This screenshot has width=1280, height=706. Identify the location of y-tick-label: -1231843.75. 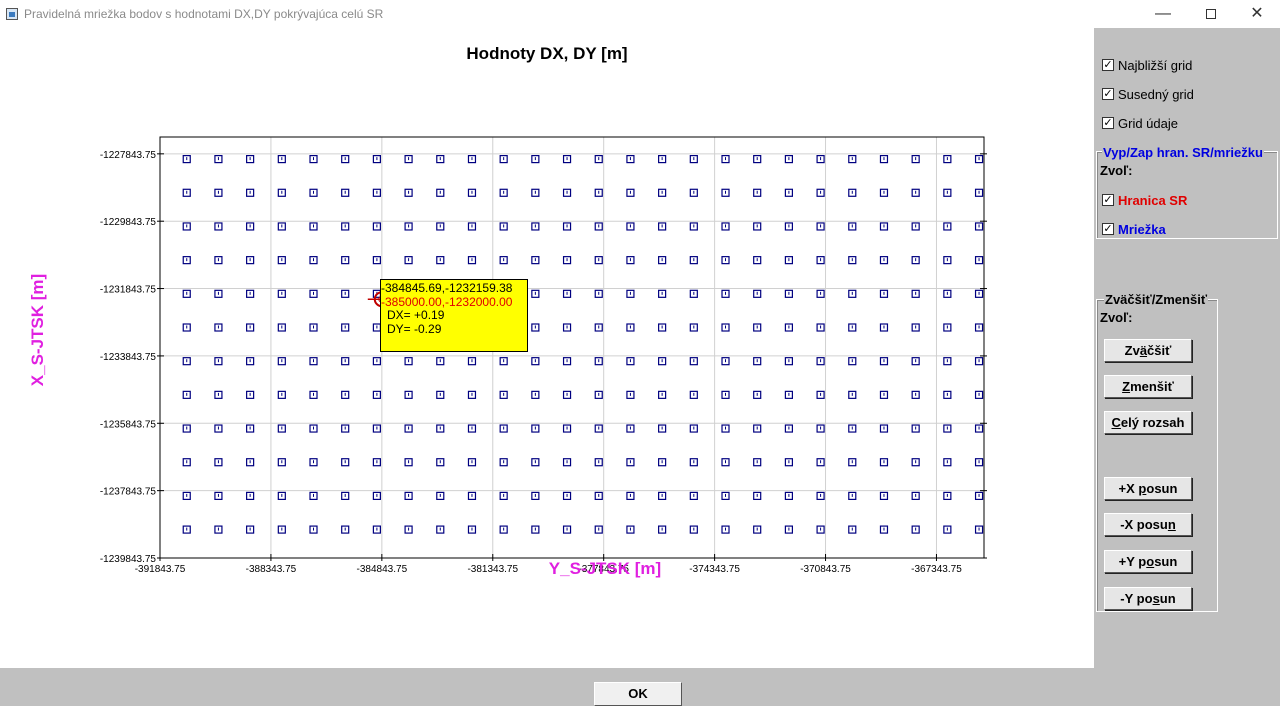
(128, 290).